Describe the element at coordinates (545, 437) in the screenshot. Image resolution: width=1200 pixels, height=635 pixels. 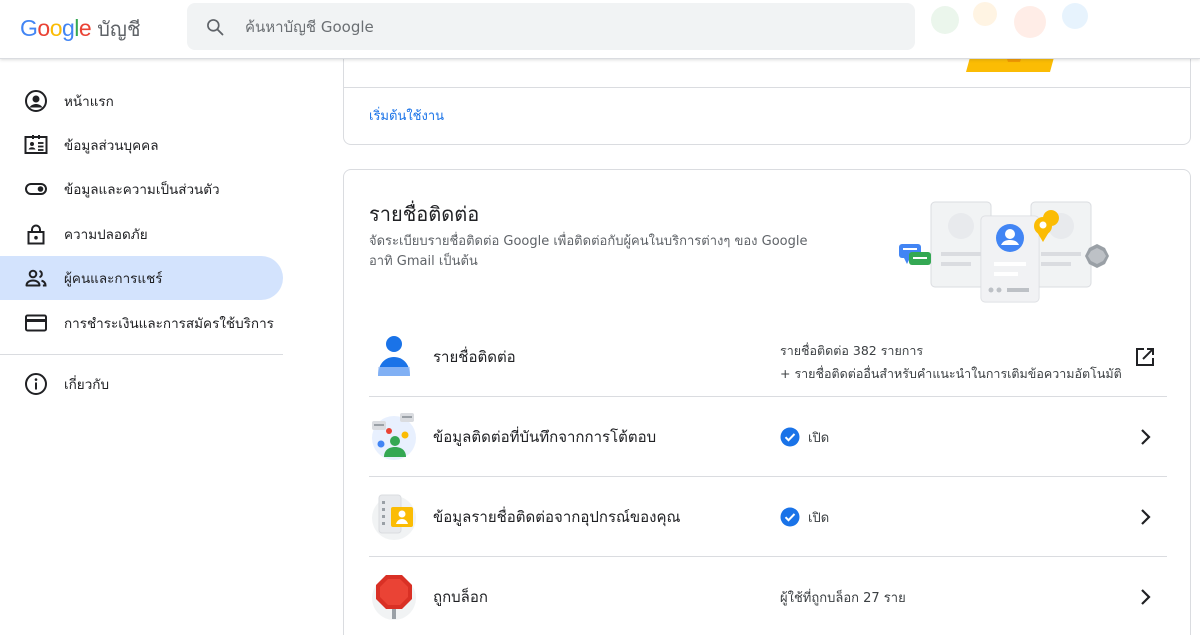
I see `row-label: ข้อมูลติดต่อที่บันทึกจากการโต้ตอบ` at that location.